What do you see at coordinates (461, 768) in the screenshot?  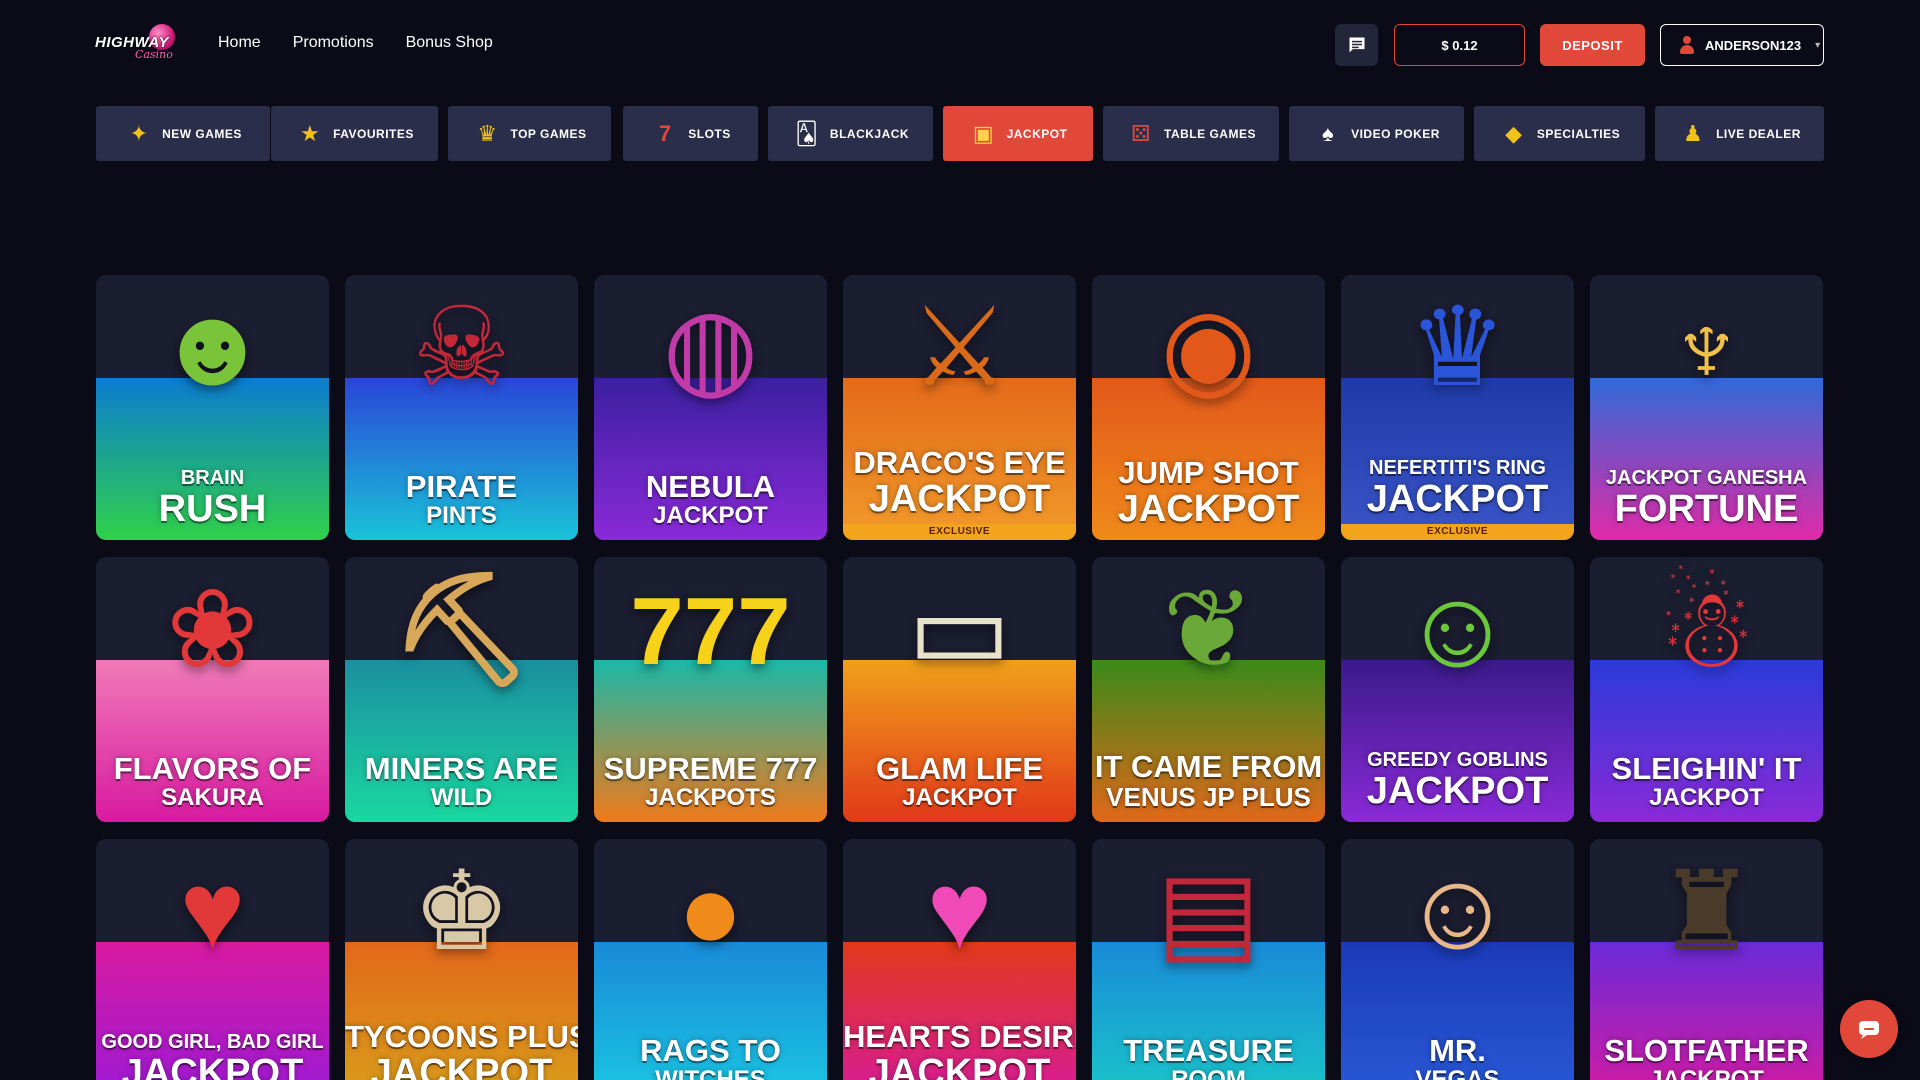 I see `game-title-line1: MINERS ARE` at bounding box center [461, 768].